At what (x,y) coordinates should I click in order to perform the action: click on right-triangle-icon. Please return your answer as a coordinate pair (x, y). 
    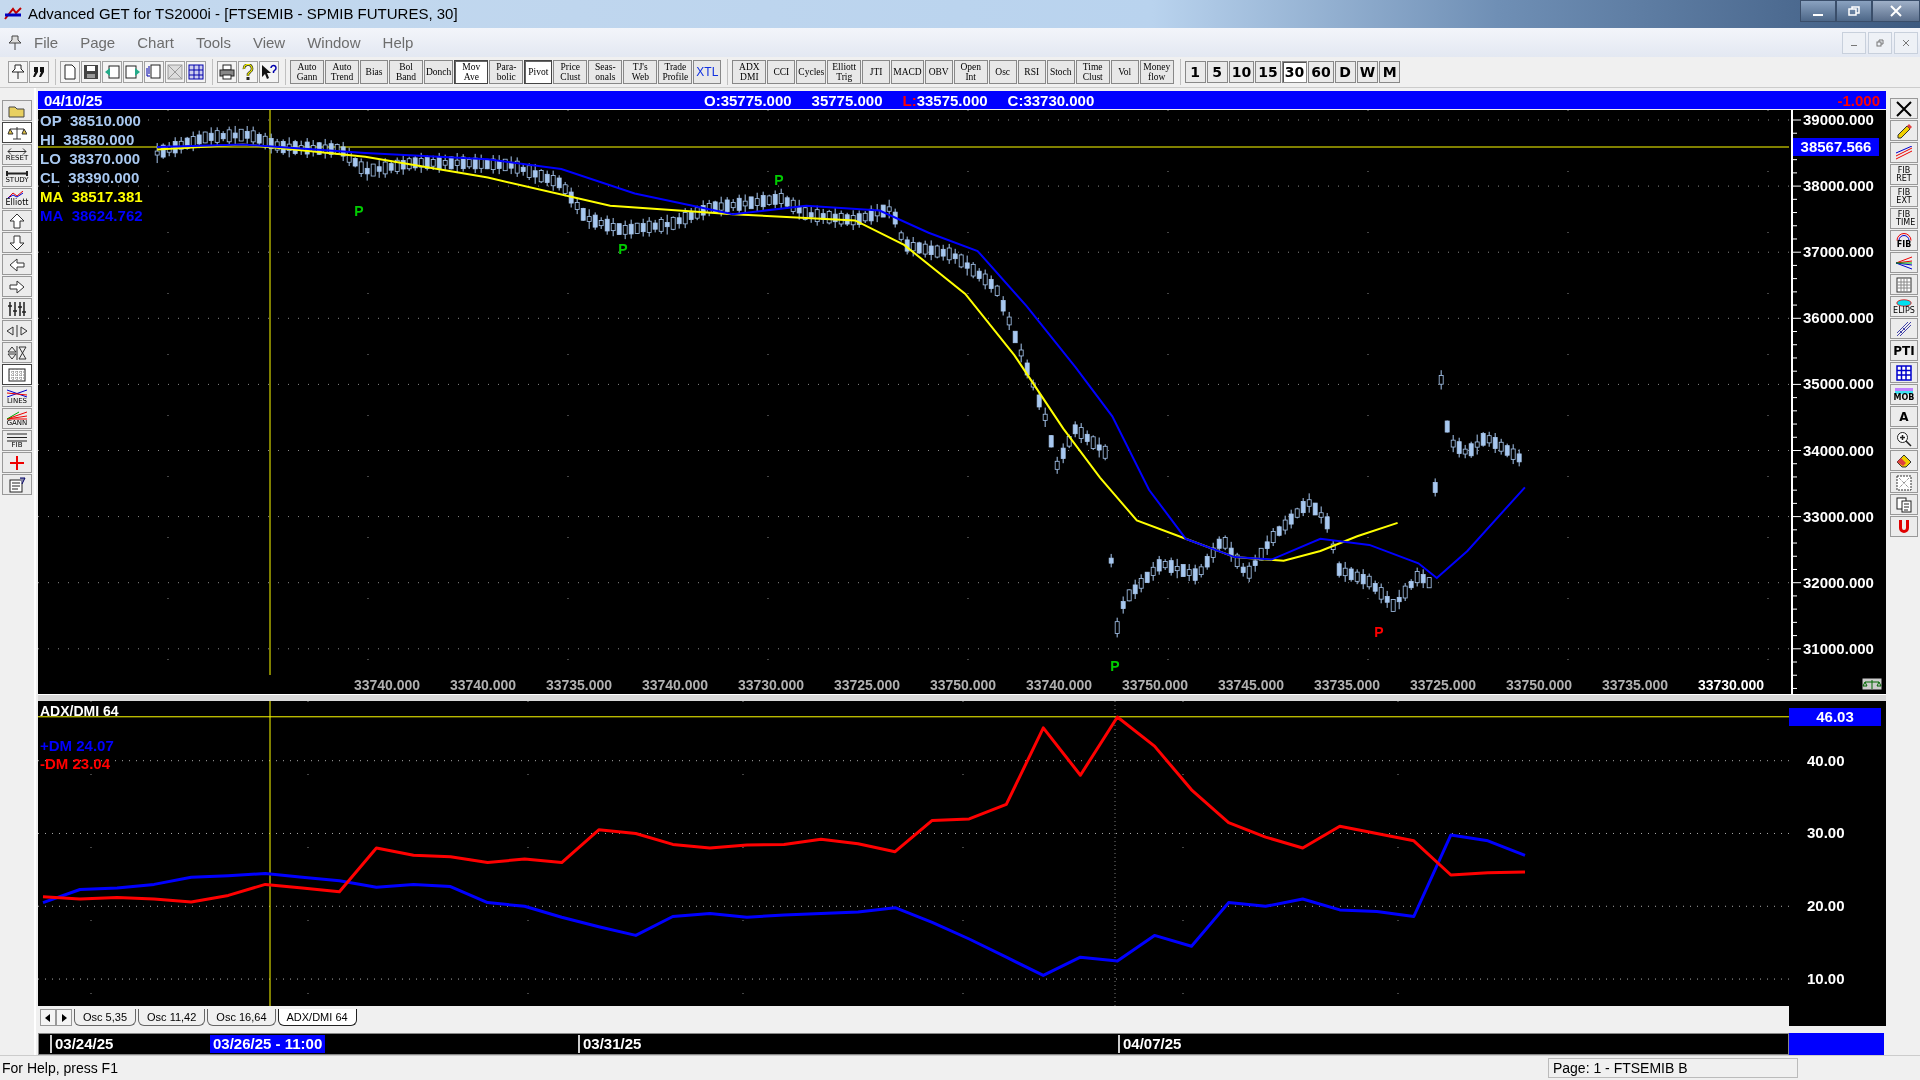
    Looking at the image, I should click on (64, 1017).